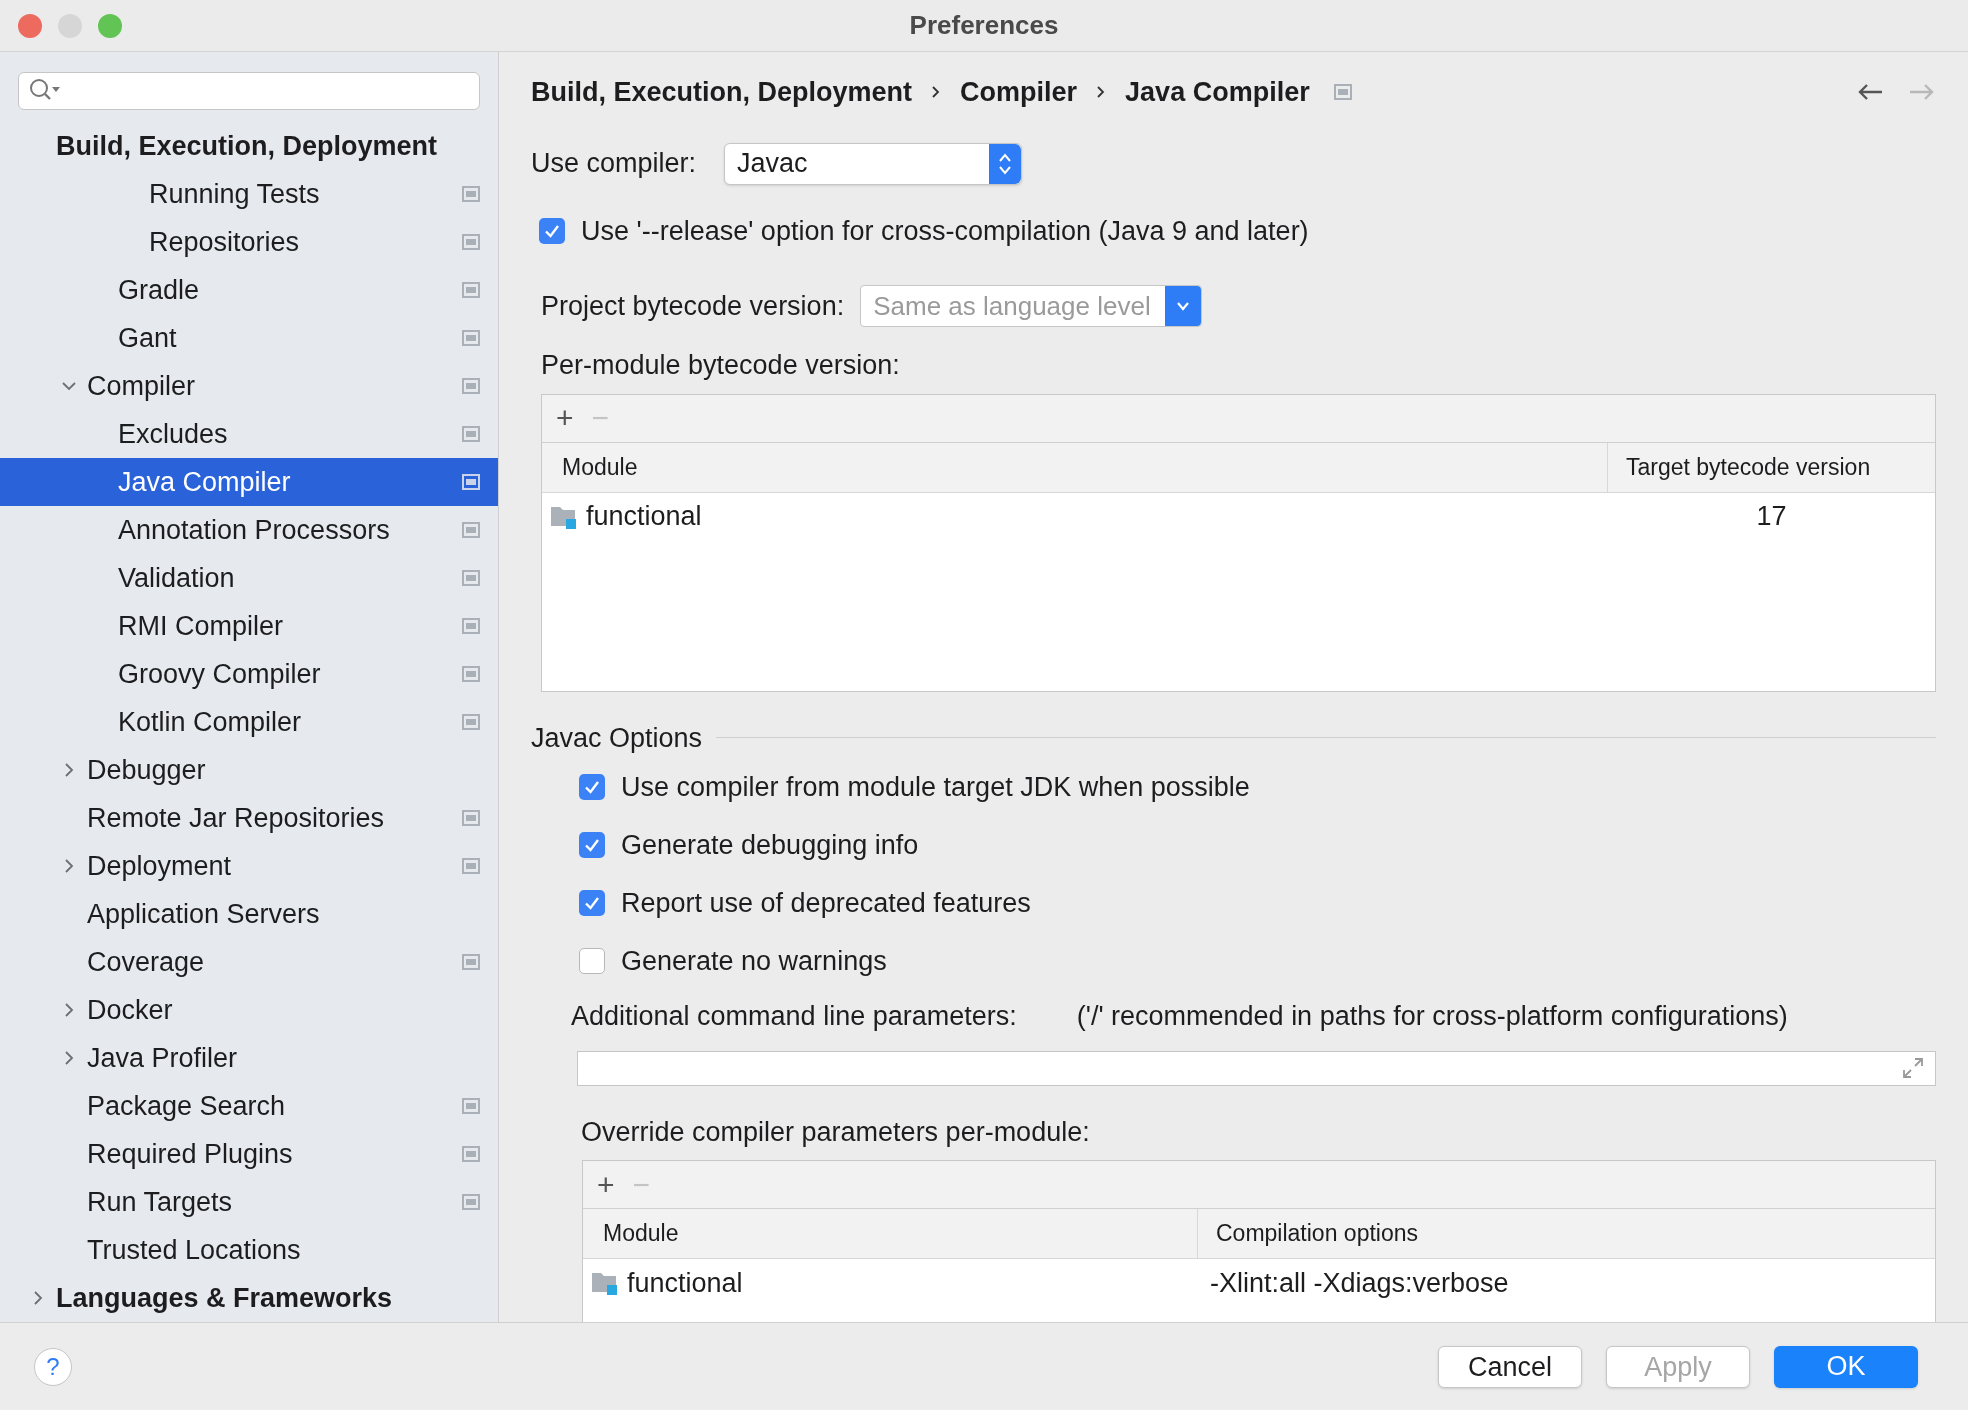 The width and height of the screenshot is (1968, 1410). I want to click on tree-item: Coverage, so click(249, 962).